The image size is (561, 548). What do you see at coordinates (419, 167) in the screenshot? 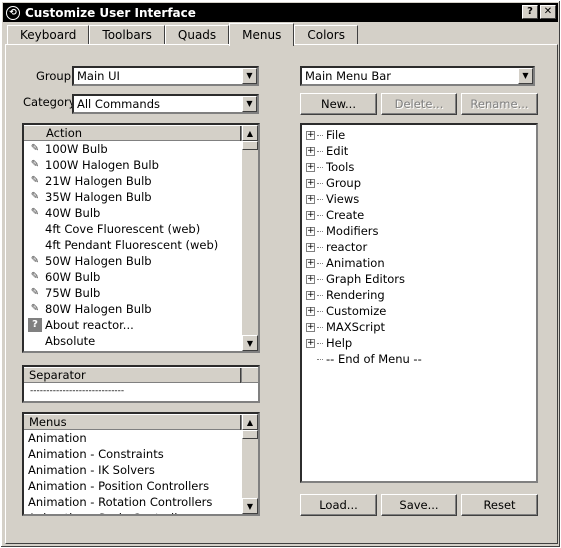
I see `menu-tree-item: + Tools` at bounding box center [419, 167].